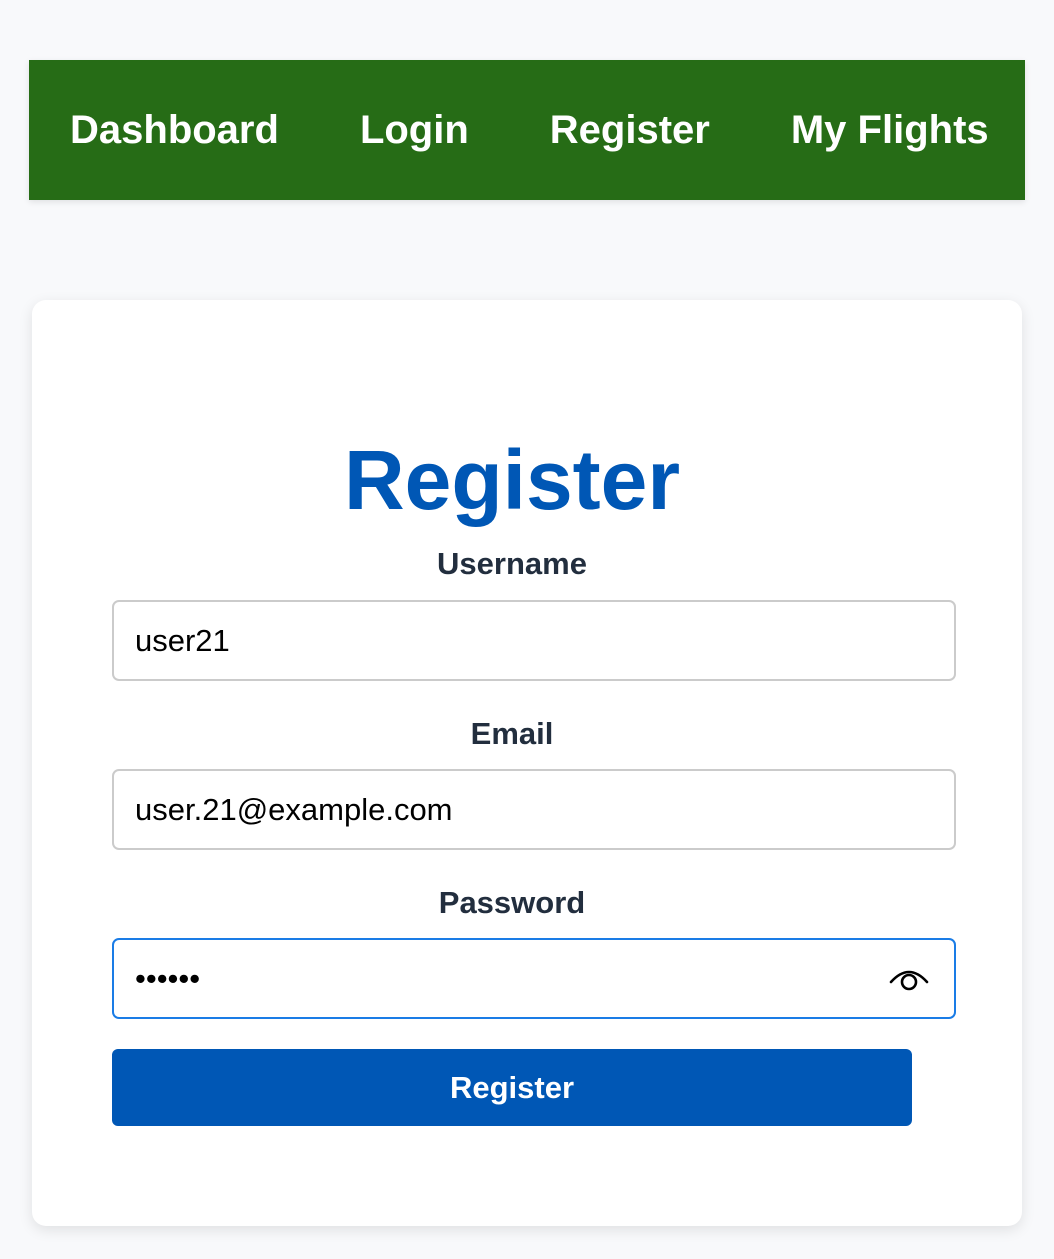  Describe the element at coordinates (909, 979) in the screenshot. I see `eye-icon` at that location.